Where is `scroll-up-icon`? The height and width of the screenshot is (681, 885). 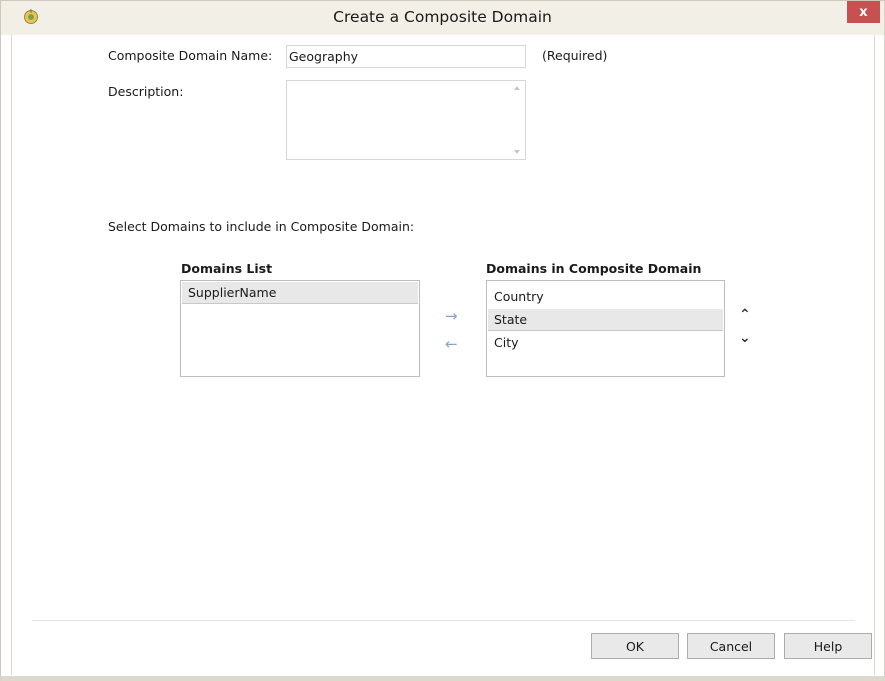
scroll-up-icon is located at coordinates (517, 88).